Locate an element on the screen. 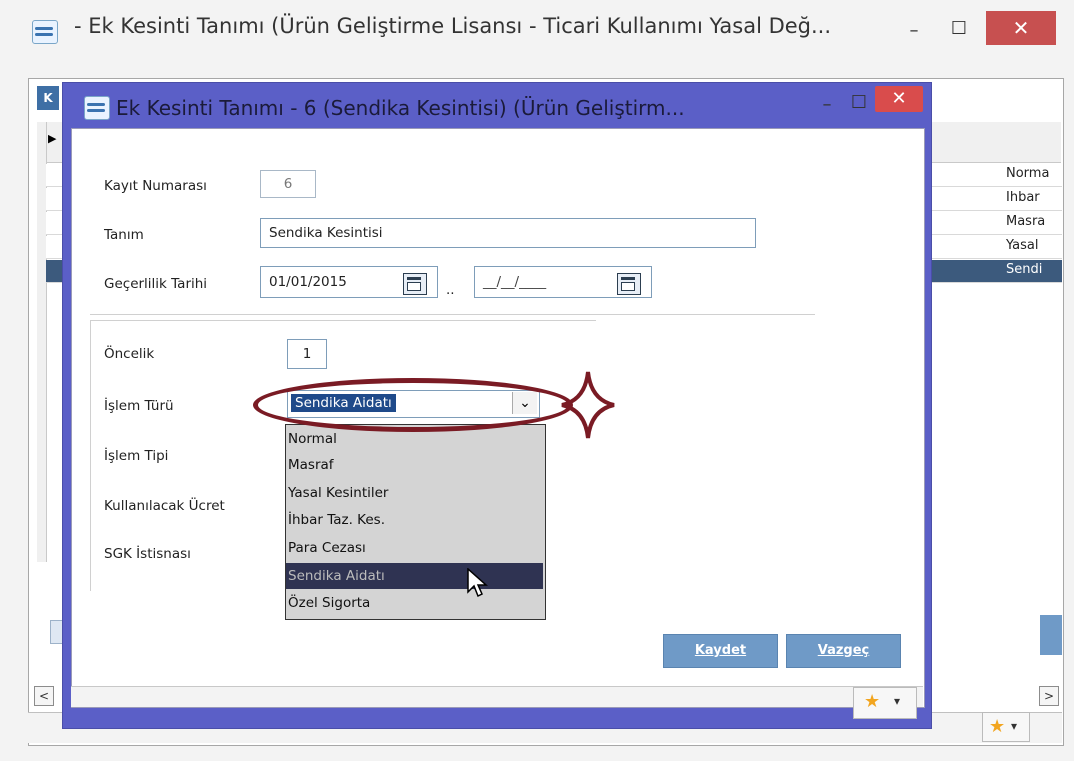  dropdown-option-sendika-aidati: Sendika Aidatı is located at coordinates (414, 576).